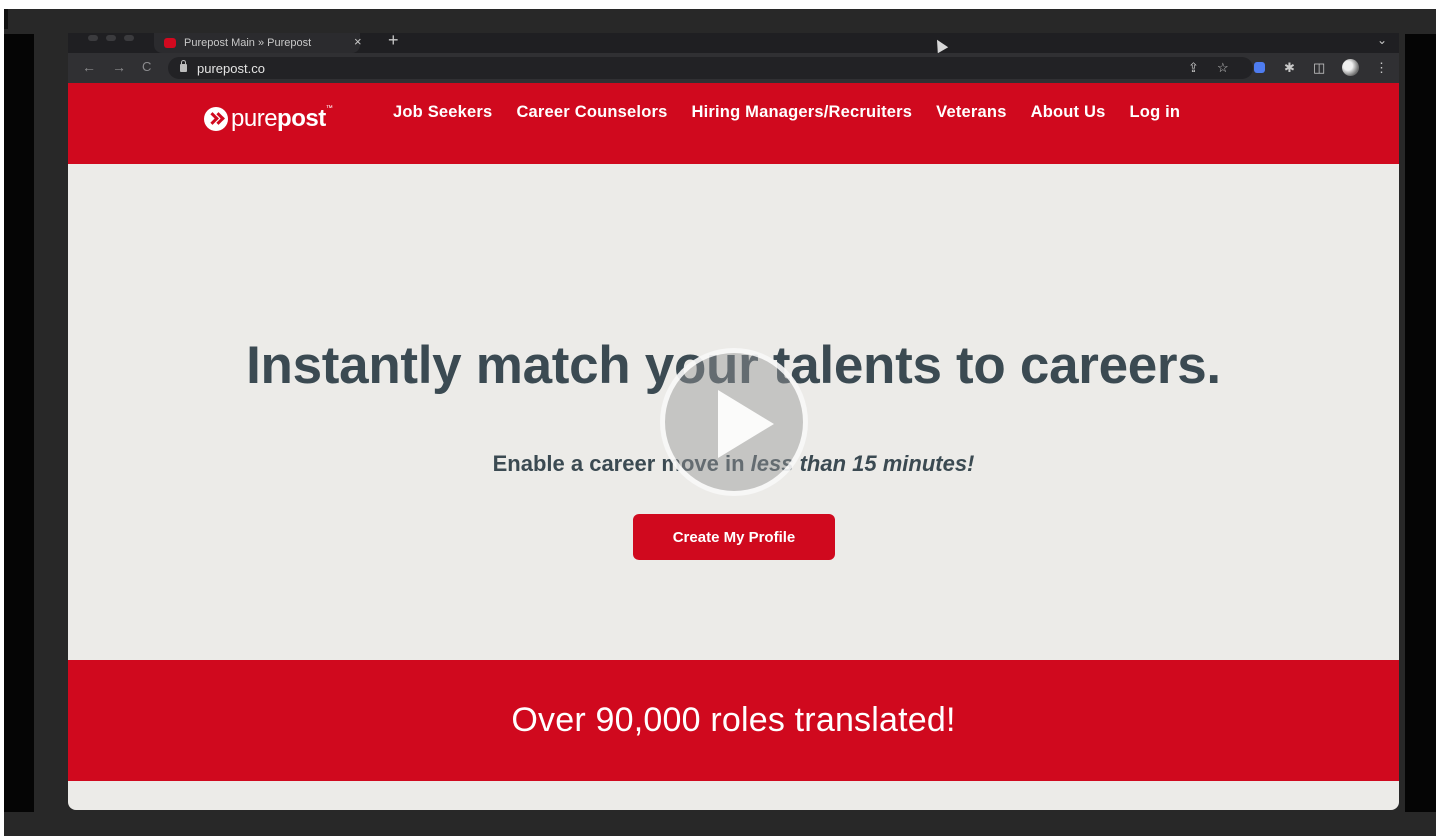 This screenshot has height=836, width=1440. Describe the element at coordinates (1350, 67) in the screenshot. I see `profile-avatar` at that location.